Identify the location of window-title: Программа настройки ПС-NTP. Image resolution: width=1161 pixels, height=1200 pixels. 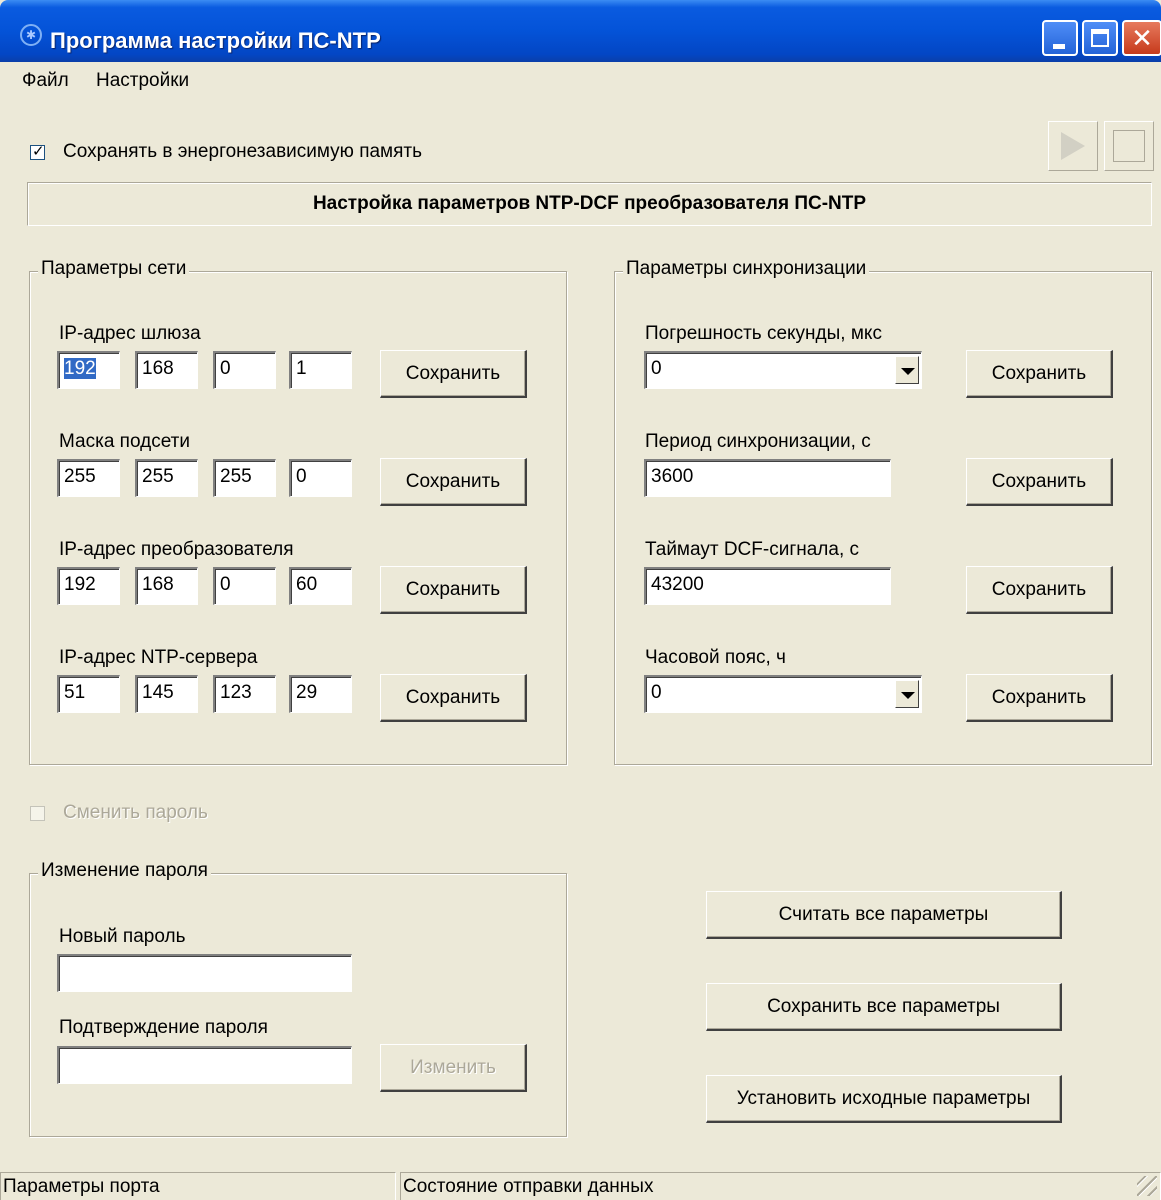
(215, 40).